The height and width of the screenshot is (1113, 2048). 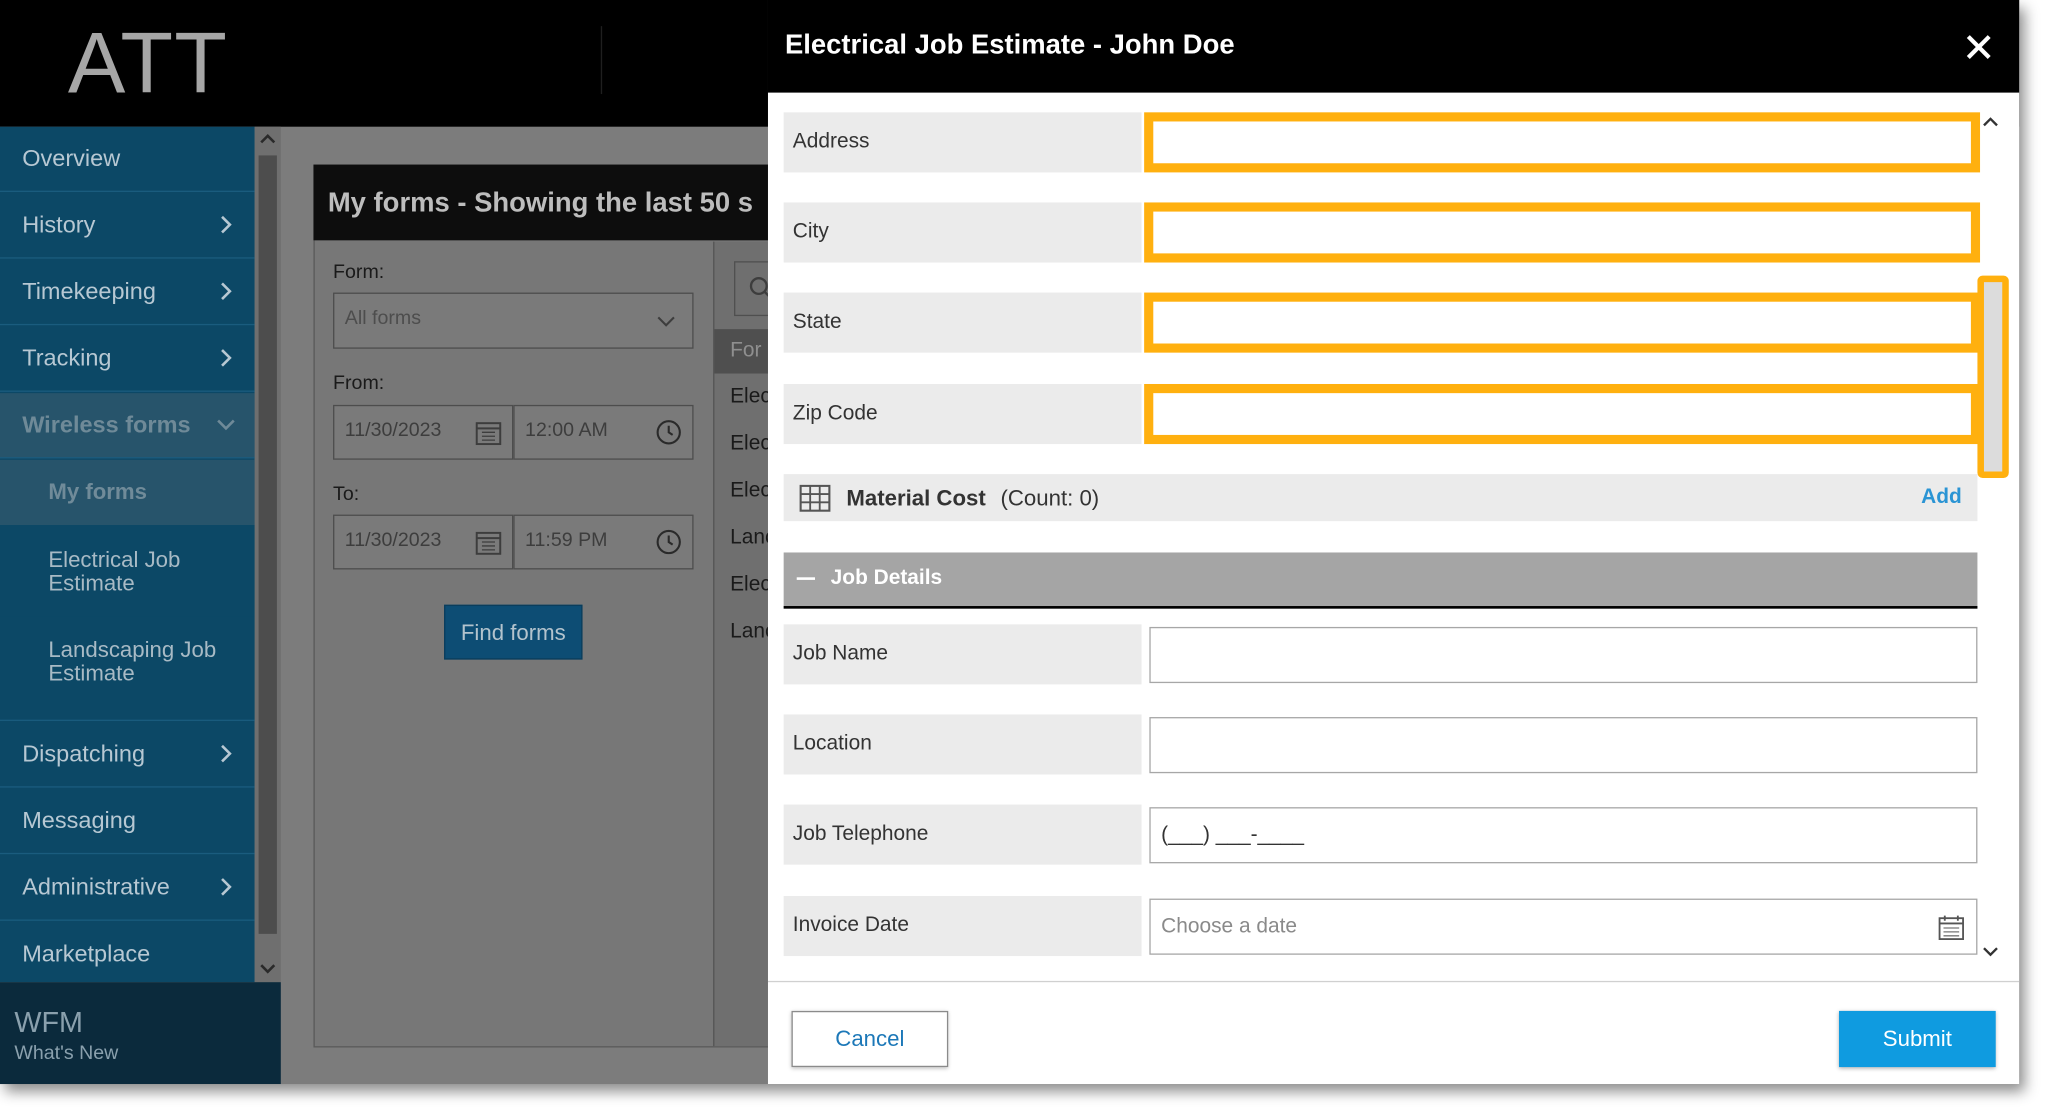 I want to click on my-forms-title: My forms - Showing the last 50 s, so click(x=548, y=202).